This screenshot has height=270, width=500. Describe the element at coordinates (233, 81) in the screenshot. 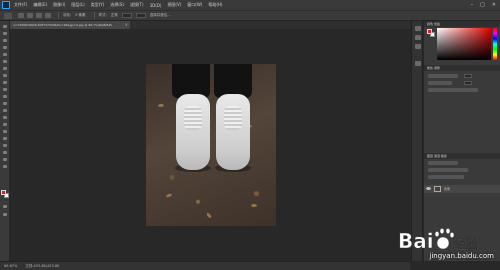

I see `right-trouser-leg` at that location.